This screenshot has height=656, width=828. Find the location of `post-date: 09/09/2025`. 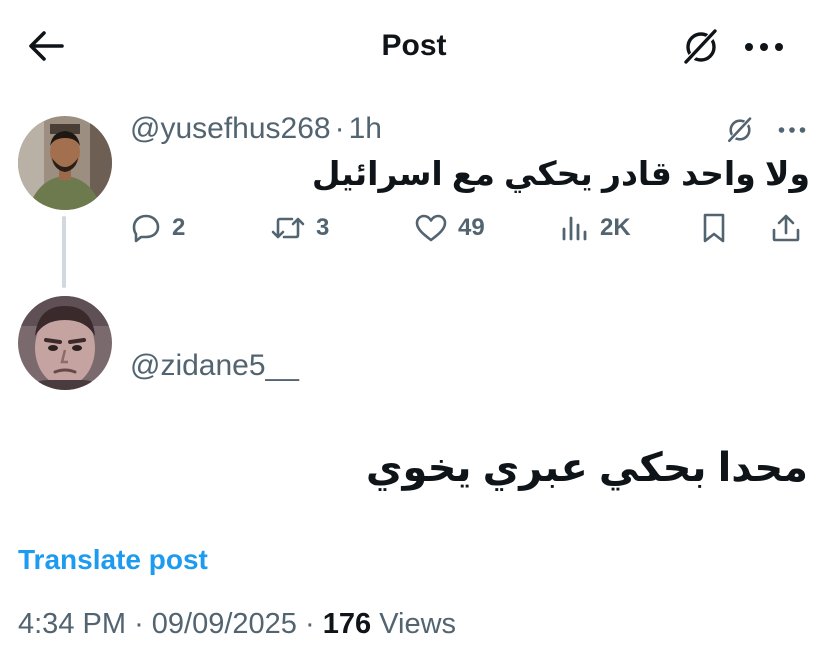

post-date: 09/09/2025 is located at coordinates (224, 624).